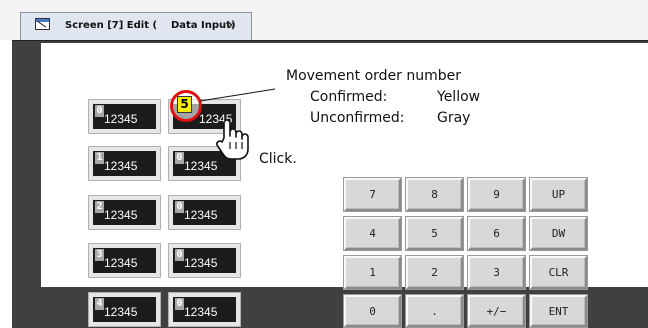 The image size is (648, 328). Describe the element at coordinates (372, 233) in the screenshot. I see `key-4: 4` at that location.